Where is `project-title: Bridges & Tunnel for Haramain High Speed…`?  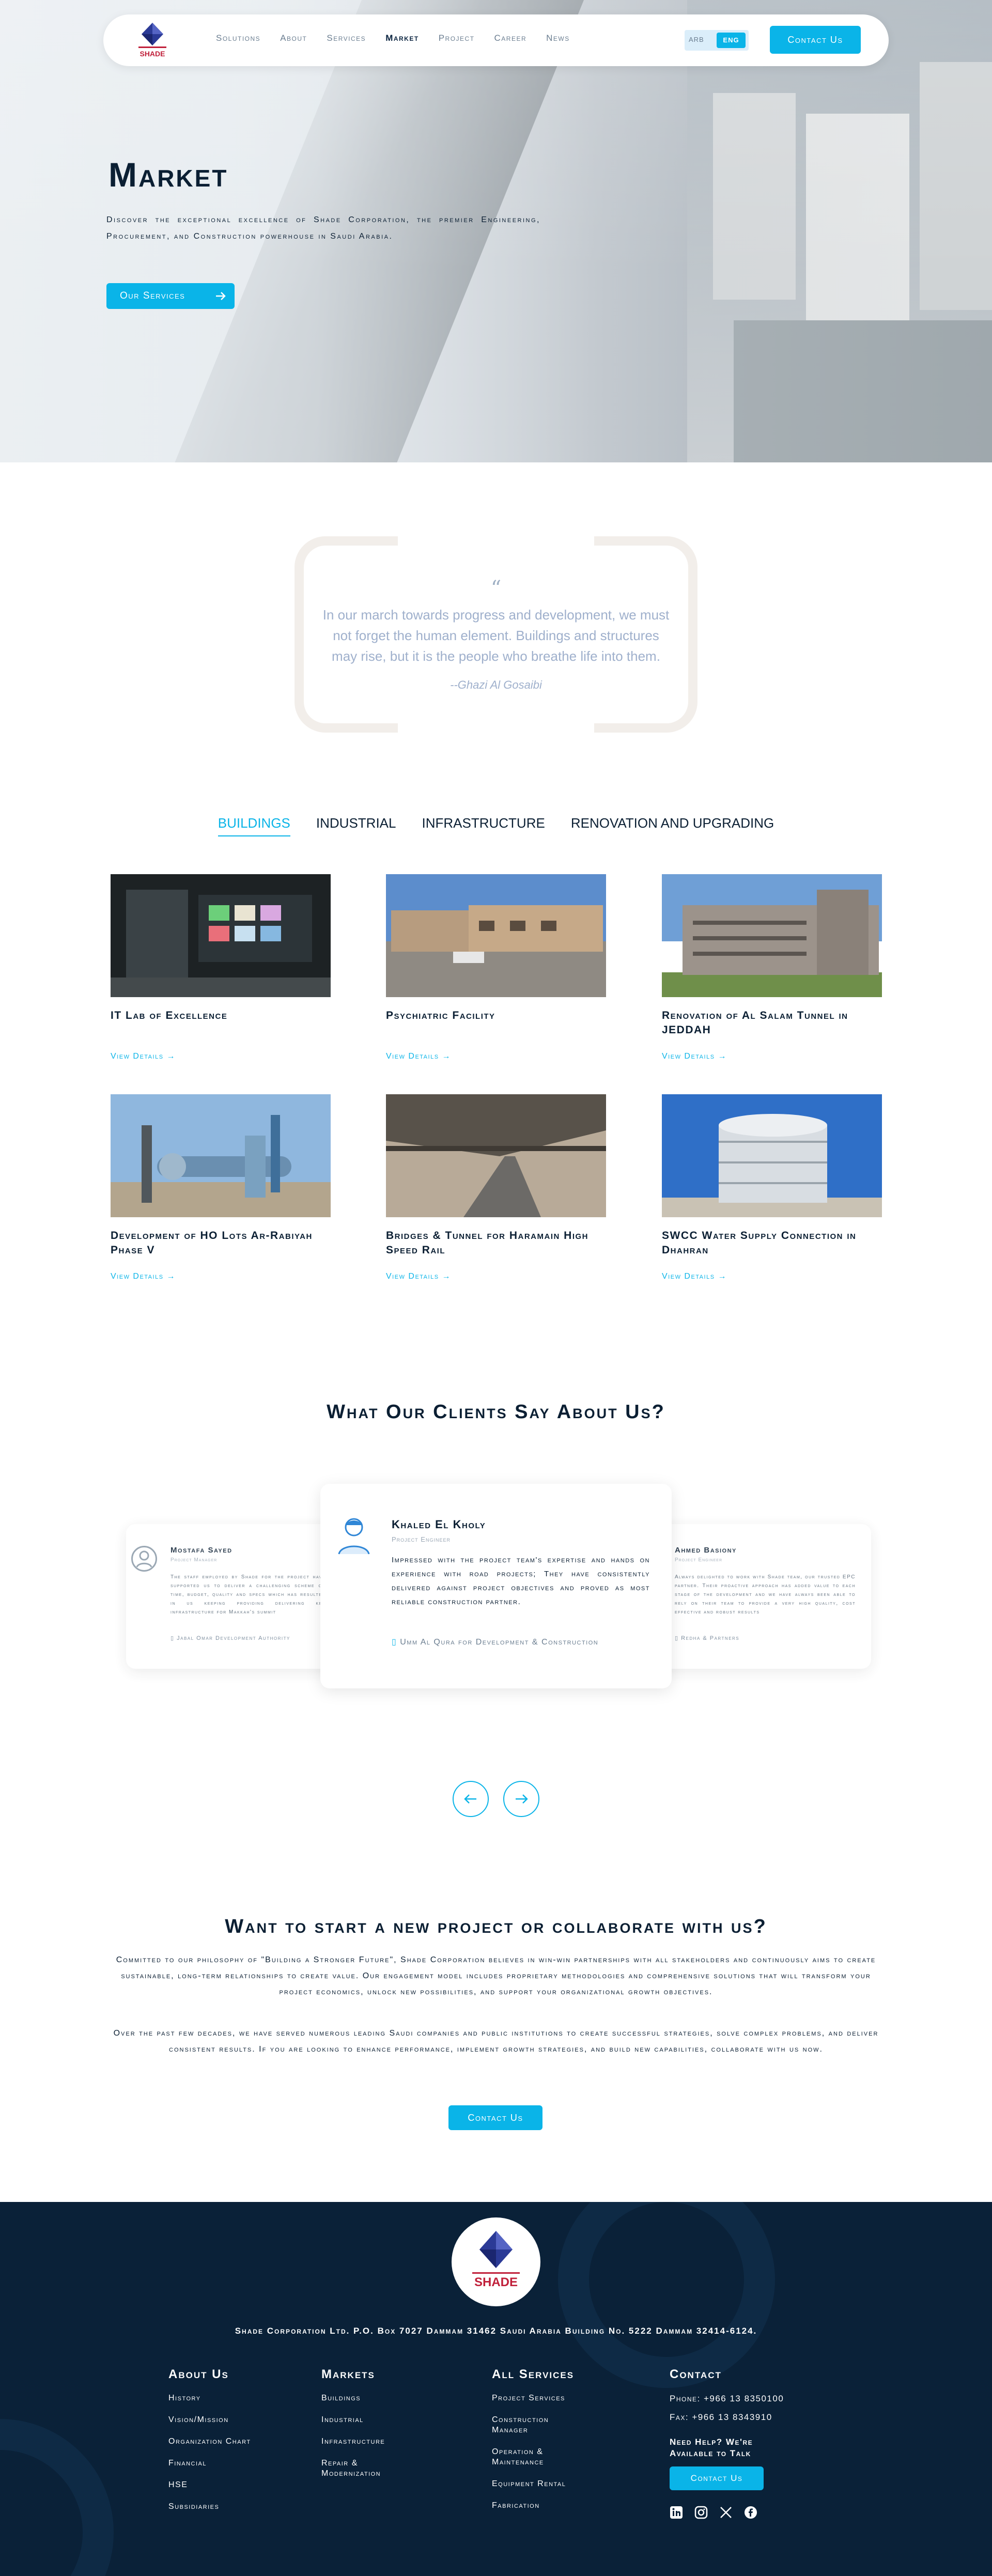 project-title: Bridges & Tunnel for Haramain High Speed… is located at coordinates (487, 1243).